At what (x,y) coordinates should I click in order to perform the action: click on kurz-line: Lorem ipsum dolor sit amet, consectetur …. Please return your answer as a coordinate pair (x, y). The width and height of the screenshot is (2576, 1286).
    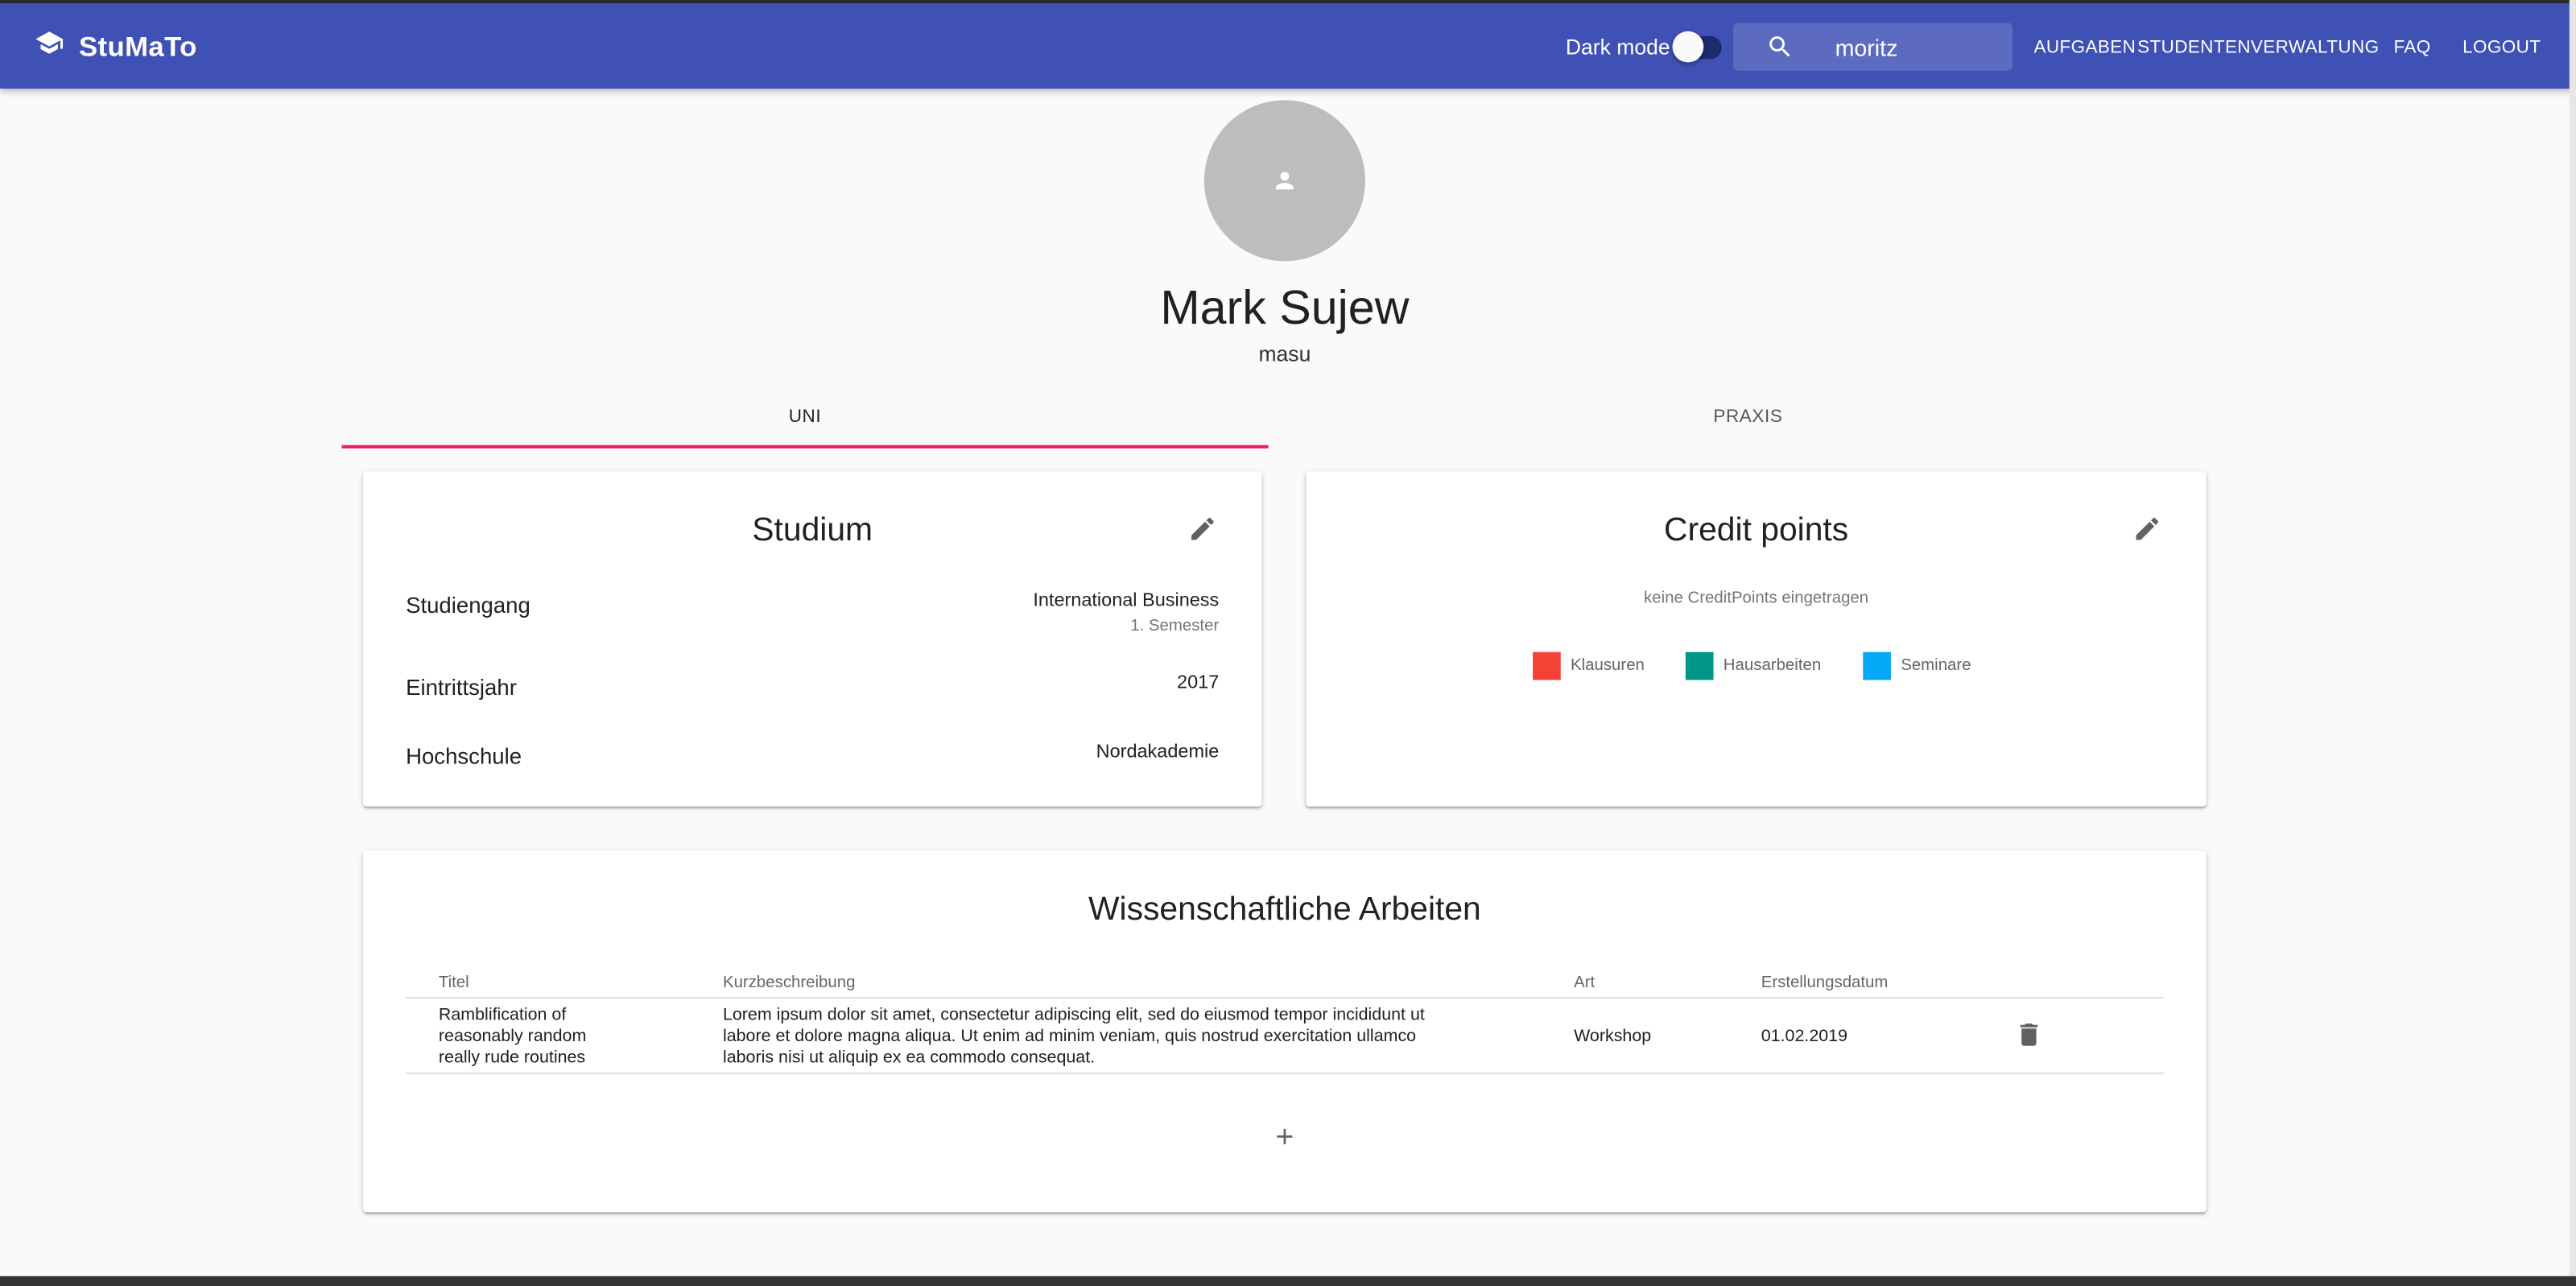
    Looking at the image, I should click on (1073, 1015).